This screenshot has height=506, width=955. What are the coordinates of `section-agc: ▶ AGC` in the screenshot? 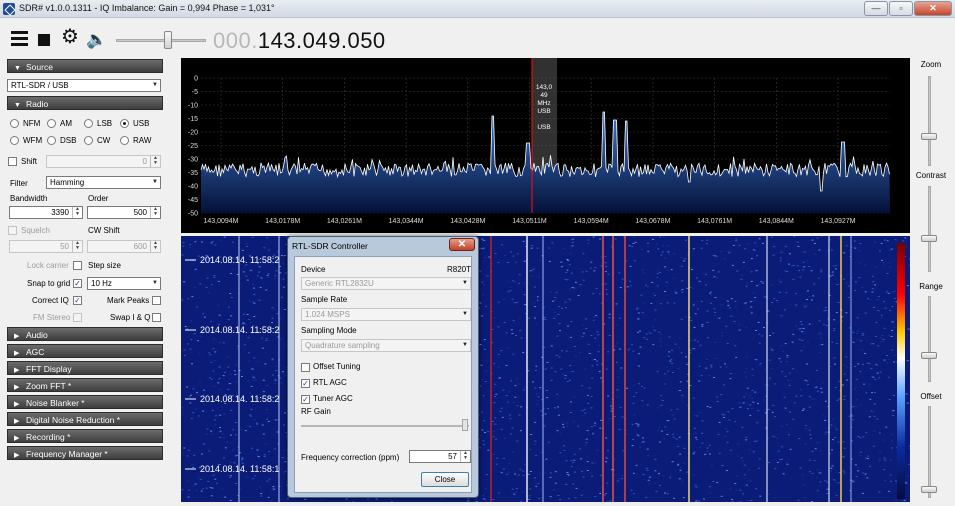 It's located at (85, 351).